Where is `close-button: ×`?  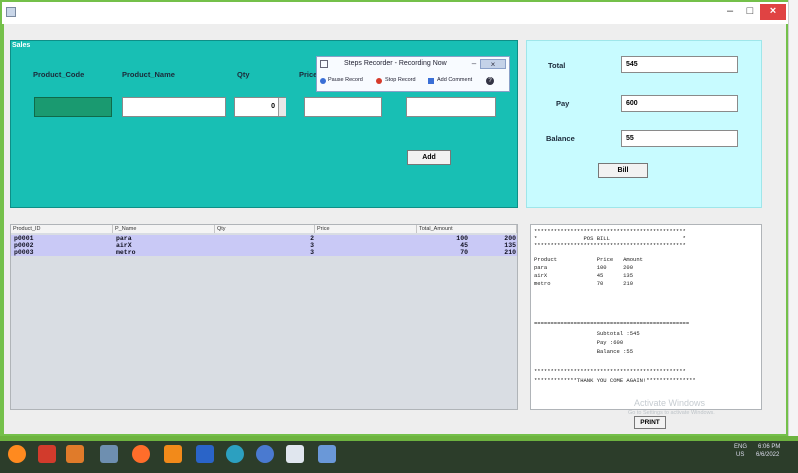 close-button: × is located at coordinates (773, 12).